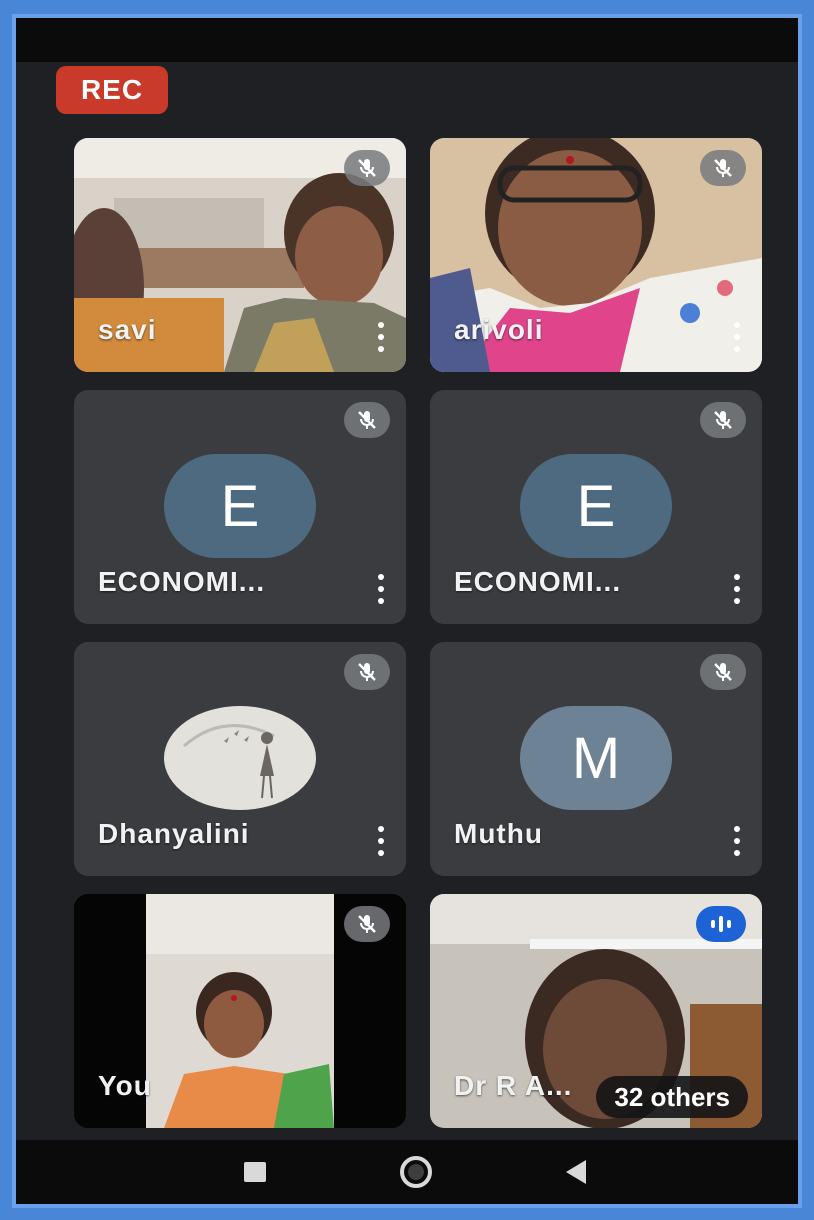 Image resolution: width=814 pixels, height=1220 pixels. I want to click on avatar, so click(240, 758).